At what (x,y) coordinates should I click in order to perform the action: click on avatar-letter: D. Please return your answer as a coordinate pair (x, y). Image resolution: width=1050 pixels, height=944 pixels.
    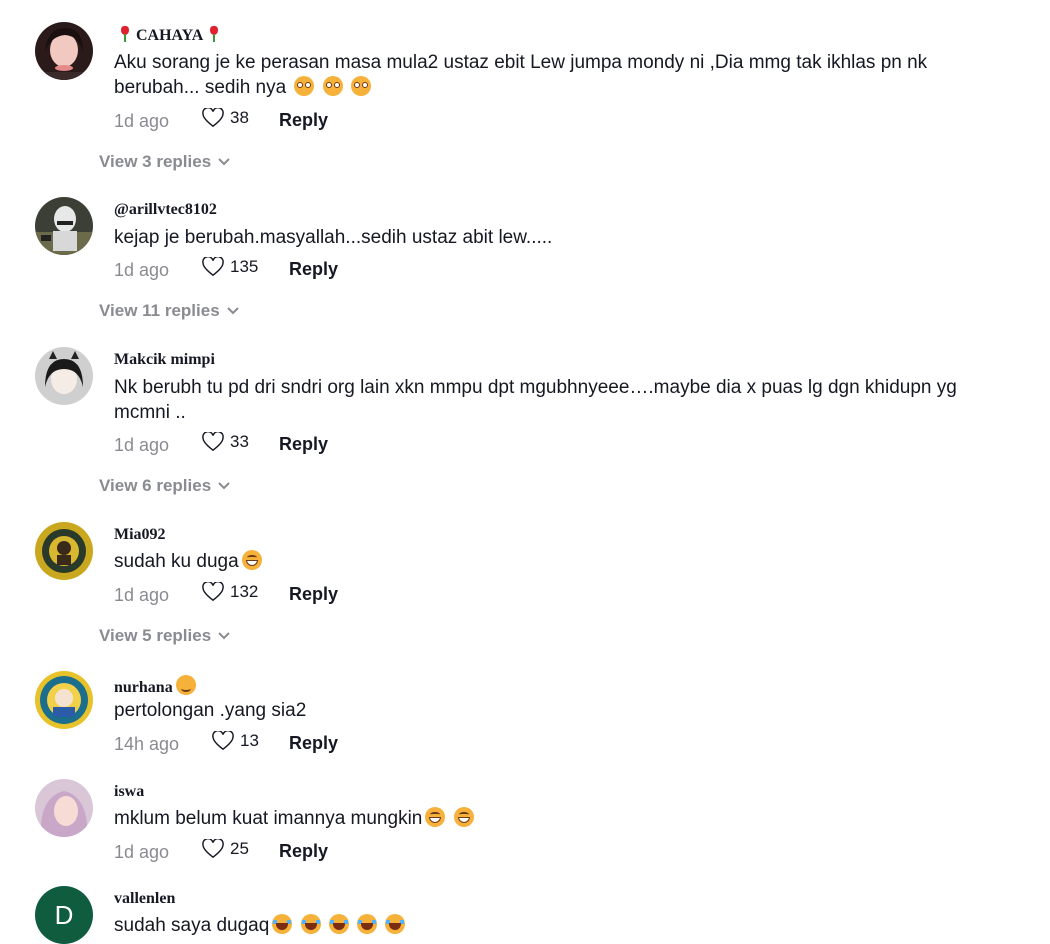
    Looking at the image, I should click on (64, 914).